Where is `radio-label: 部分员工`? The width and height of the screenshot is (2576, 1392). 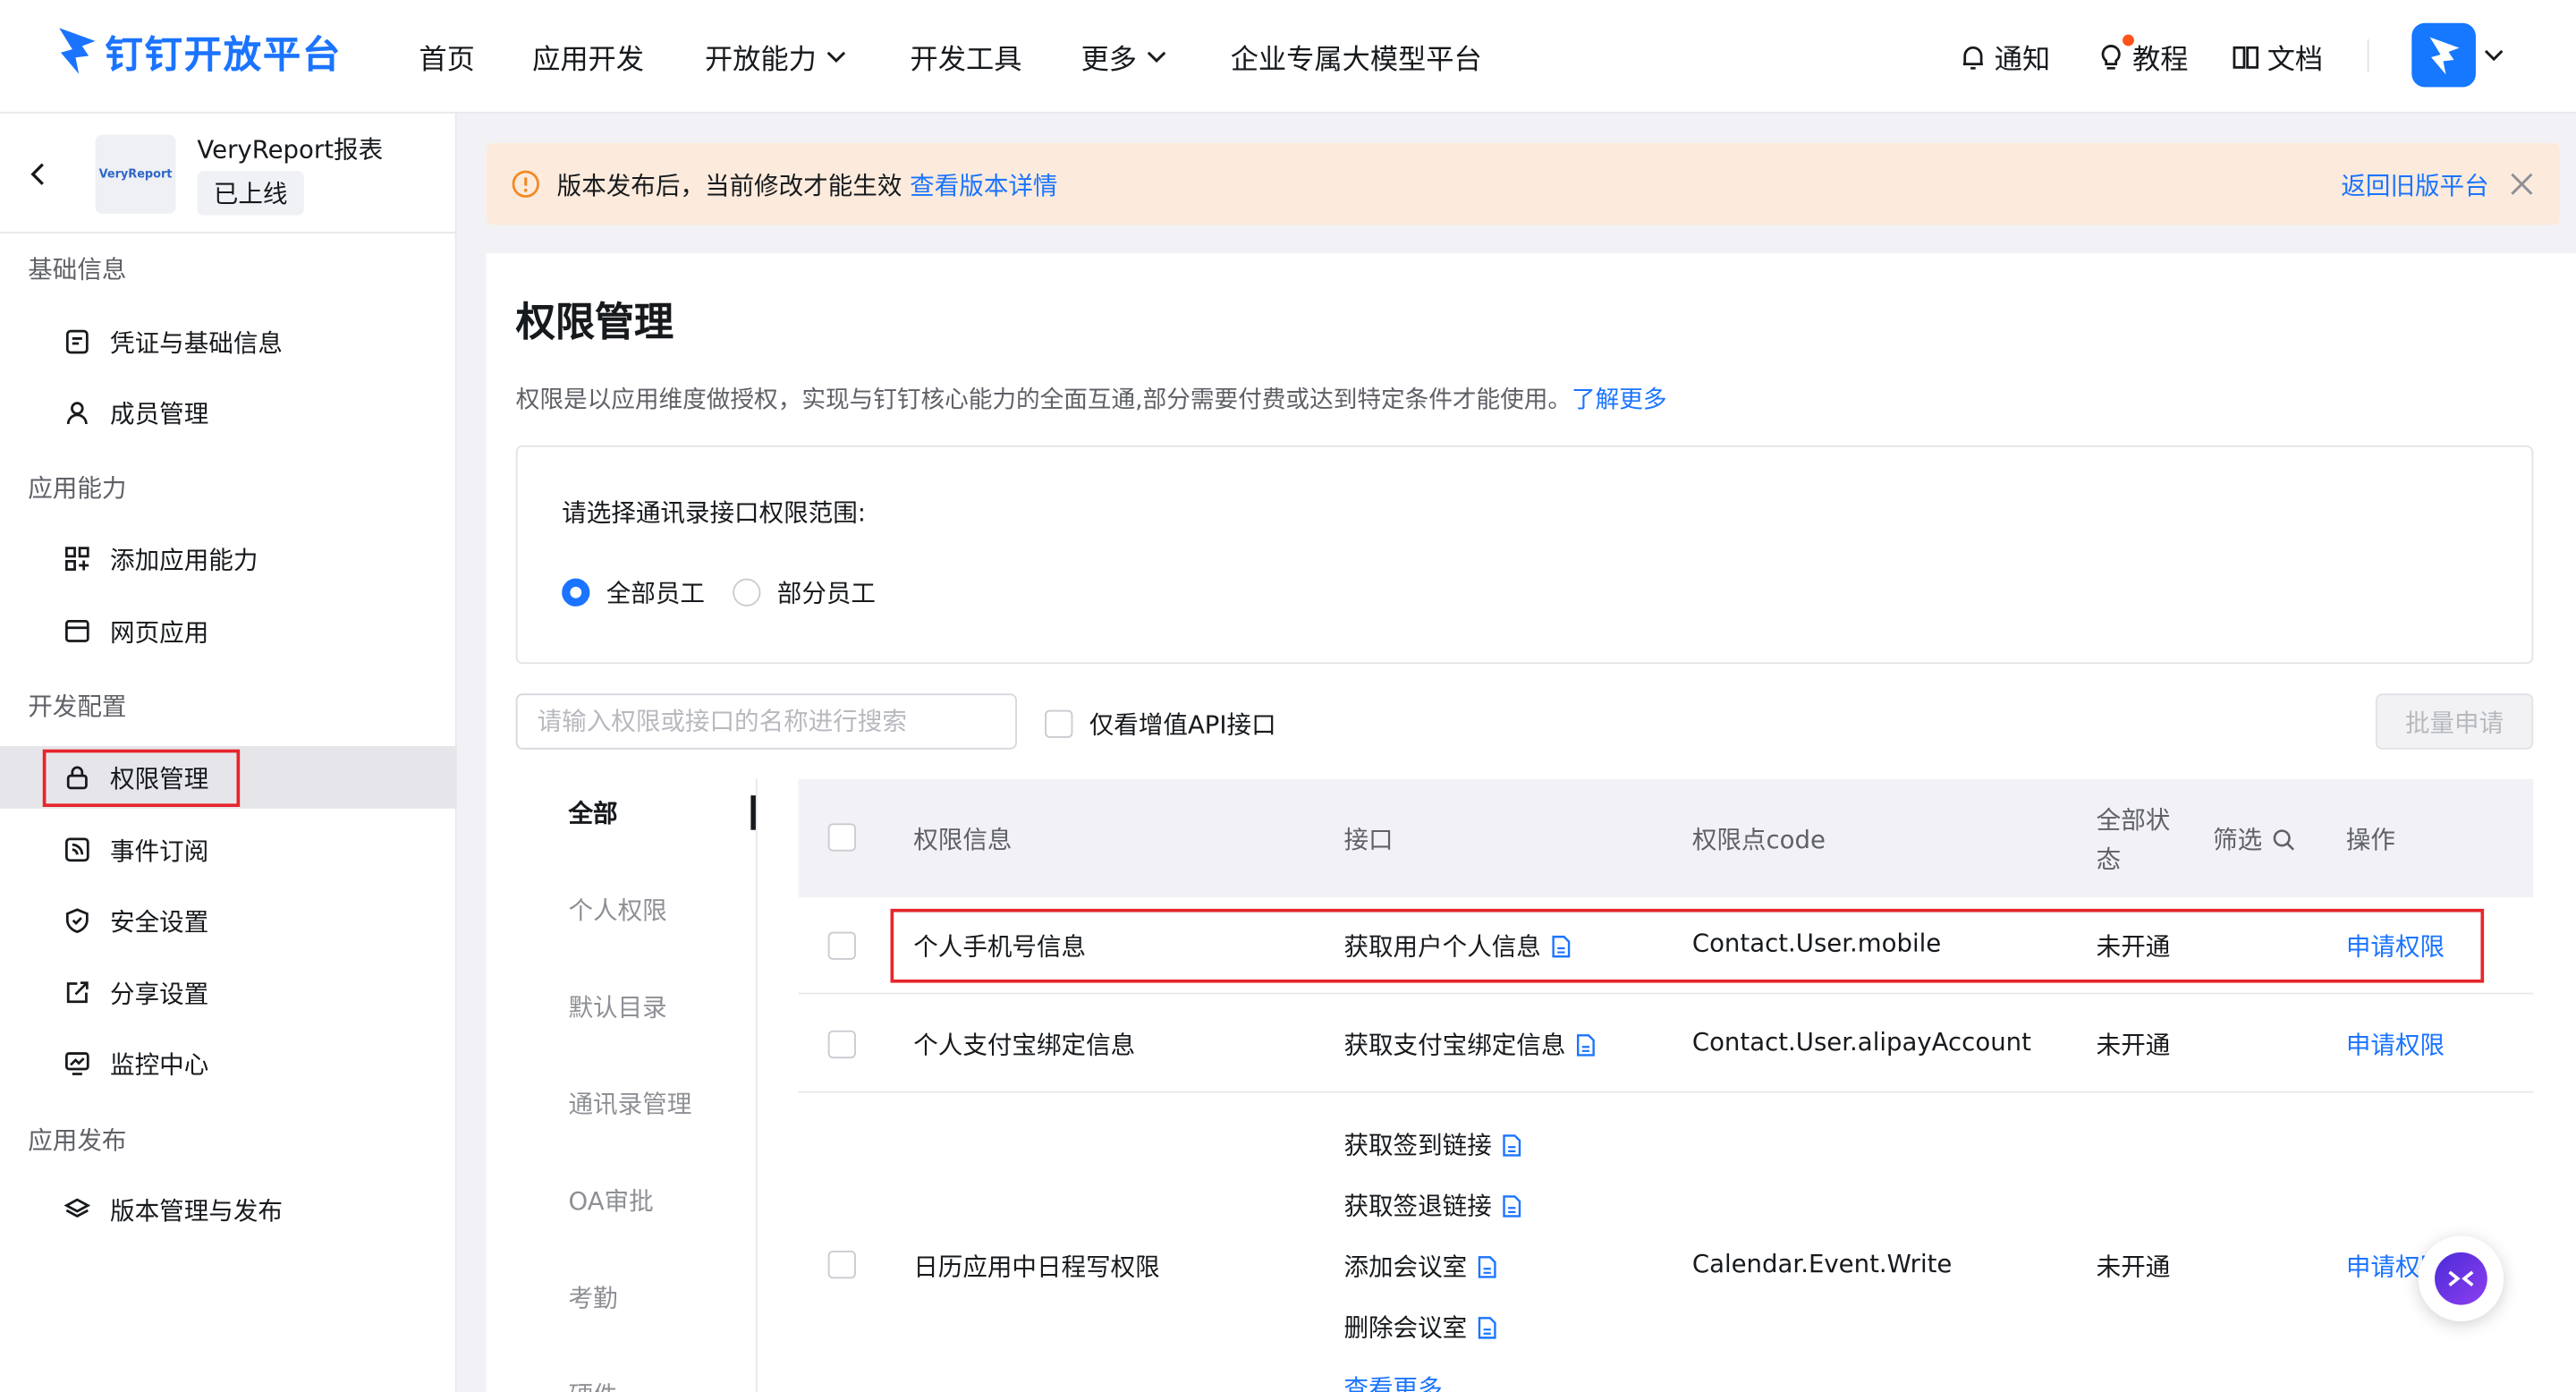
radio-label: 部分员工 is located at coordinates (826, 593).